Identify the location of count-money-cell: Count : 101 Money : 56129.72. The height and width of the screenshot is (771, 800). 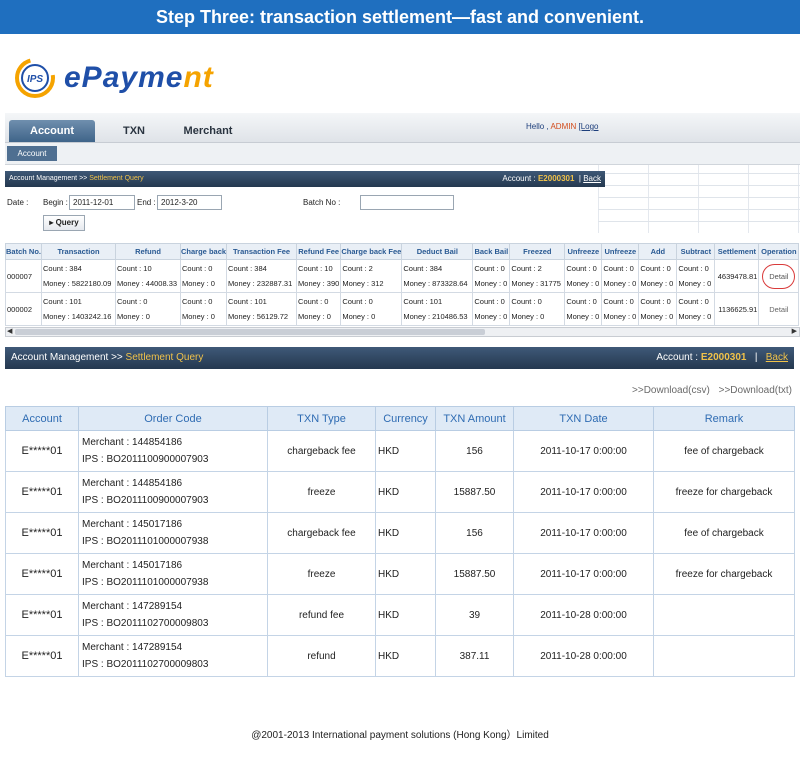
(262, 309).